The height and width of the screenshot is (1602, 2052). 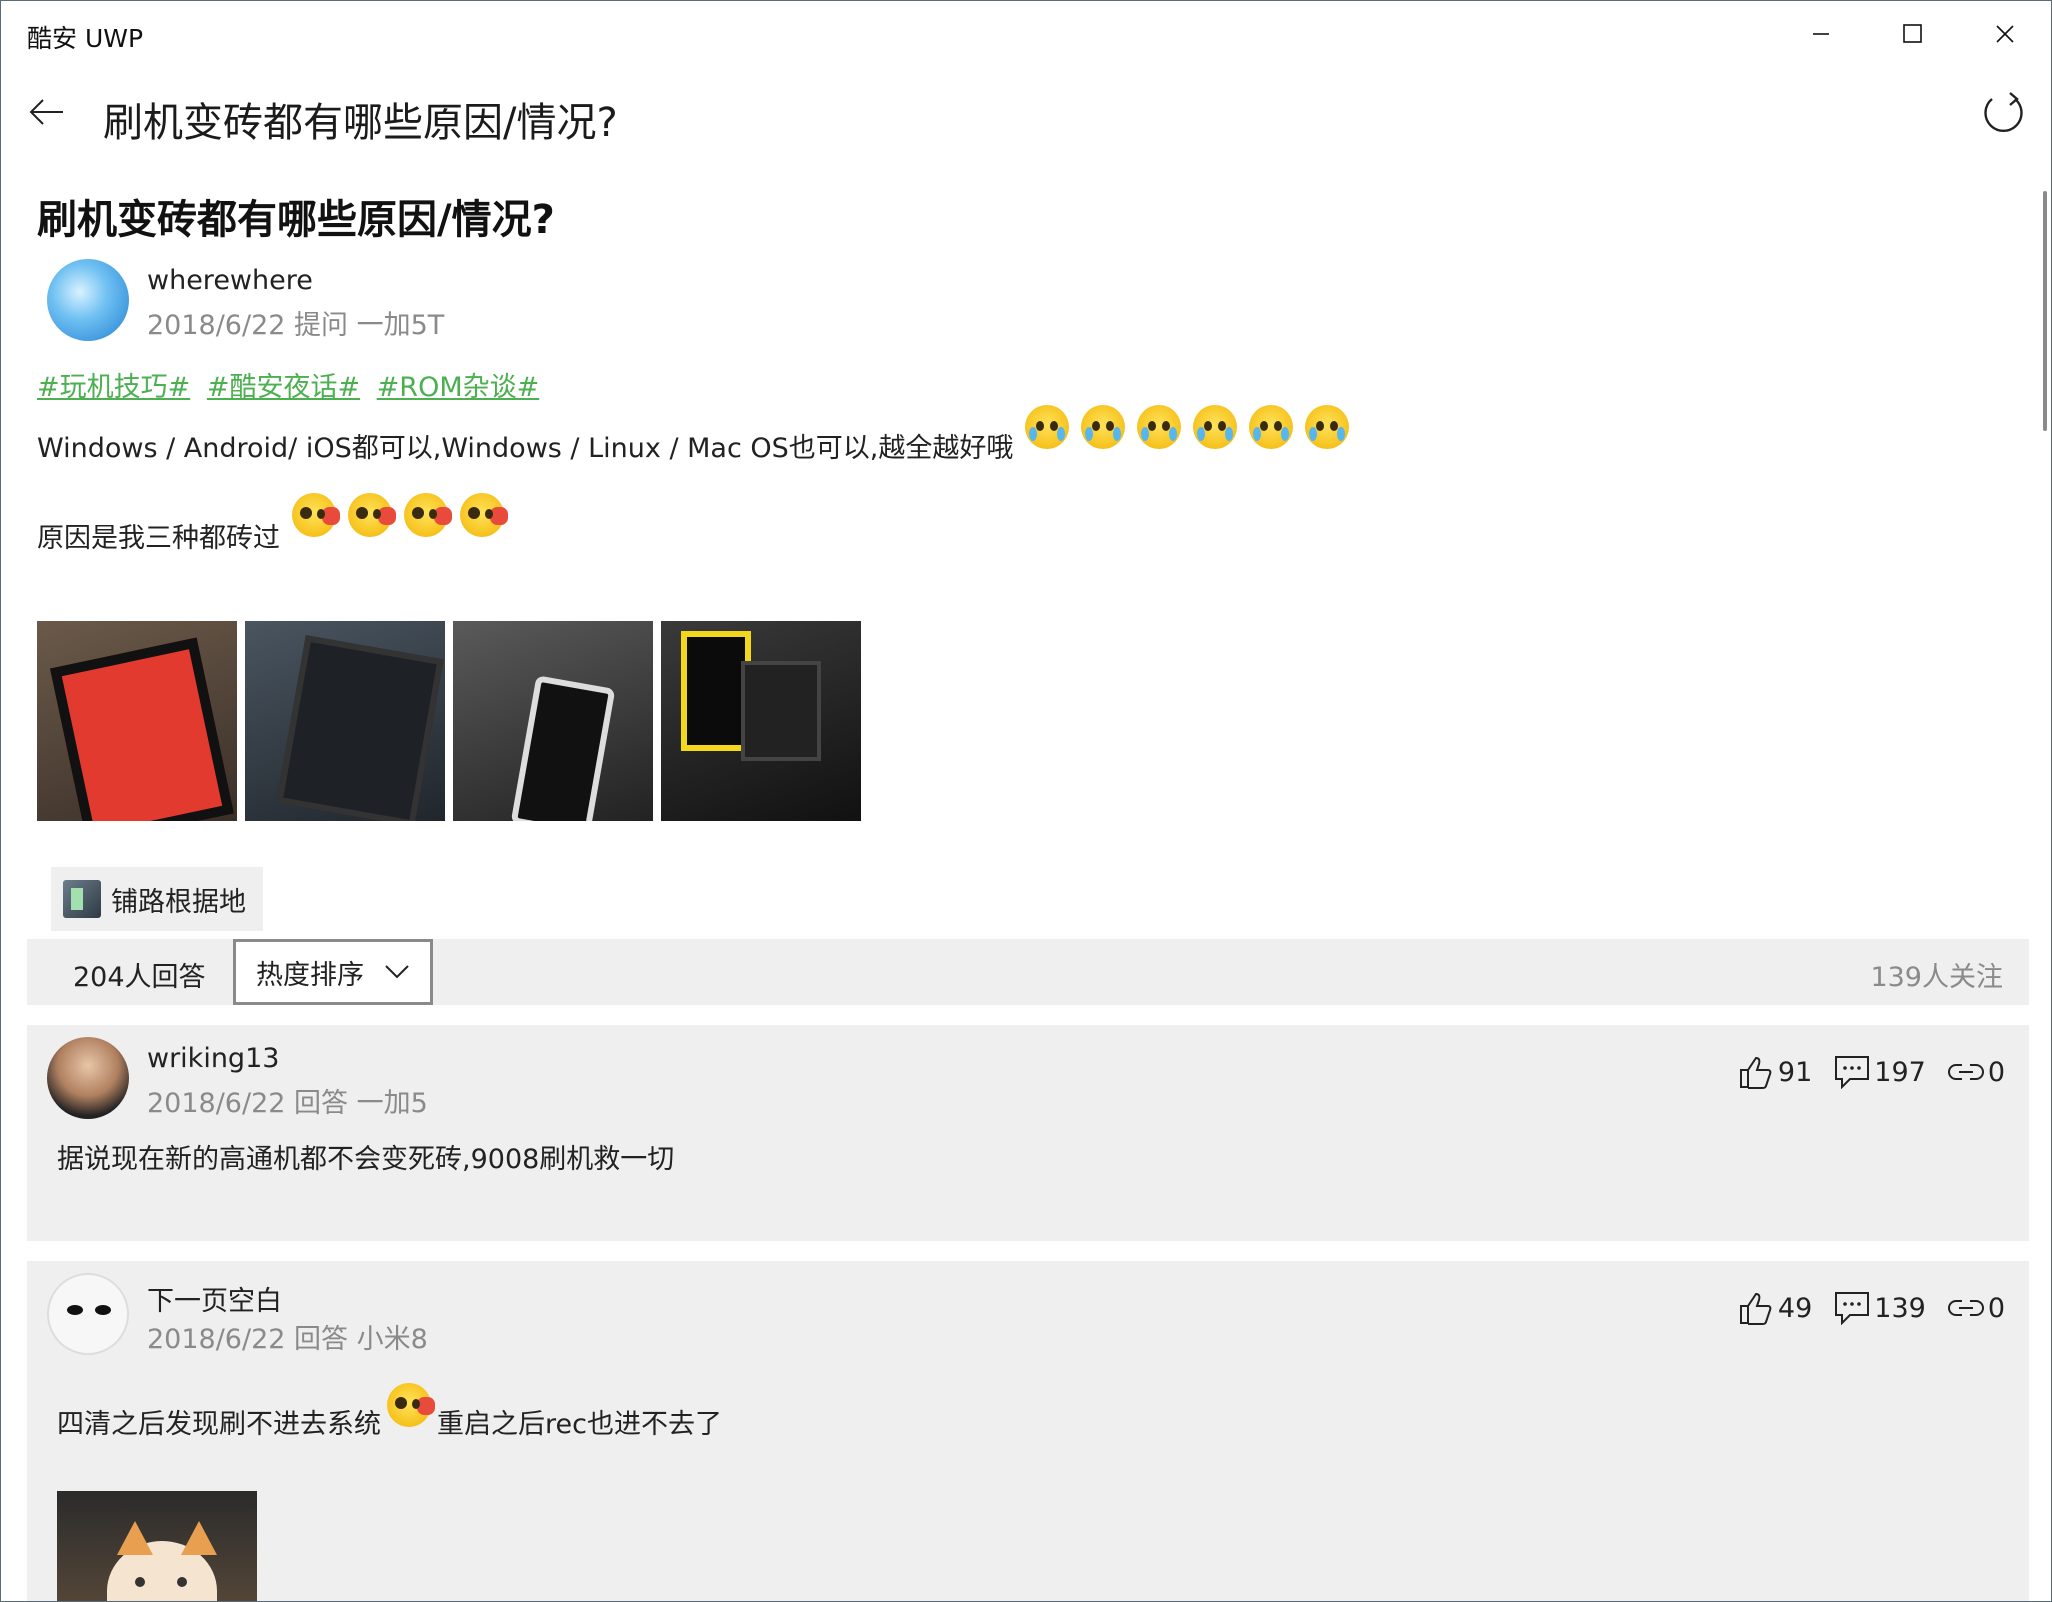 I want to click on topic-chip: 铺路根据地, so click(x=157, y=899).